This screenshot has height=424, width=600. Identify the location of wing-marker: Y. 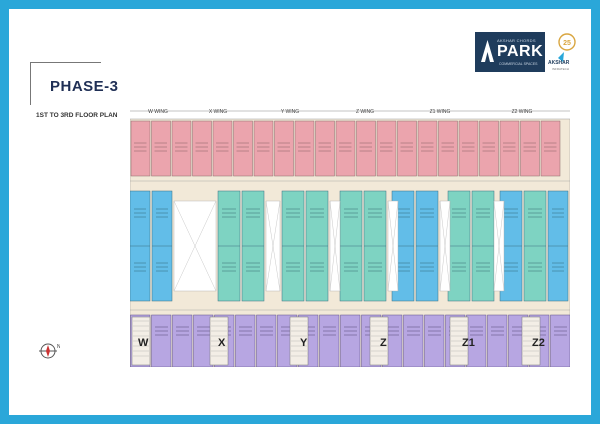
(304, 343).